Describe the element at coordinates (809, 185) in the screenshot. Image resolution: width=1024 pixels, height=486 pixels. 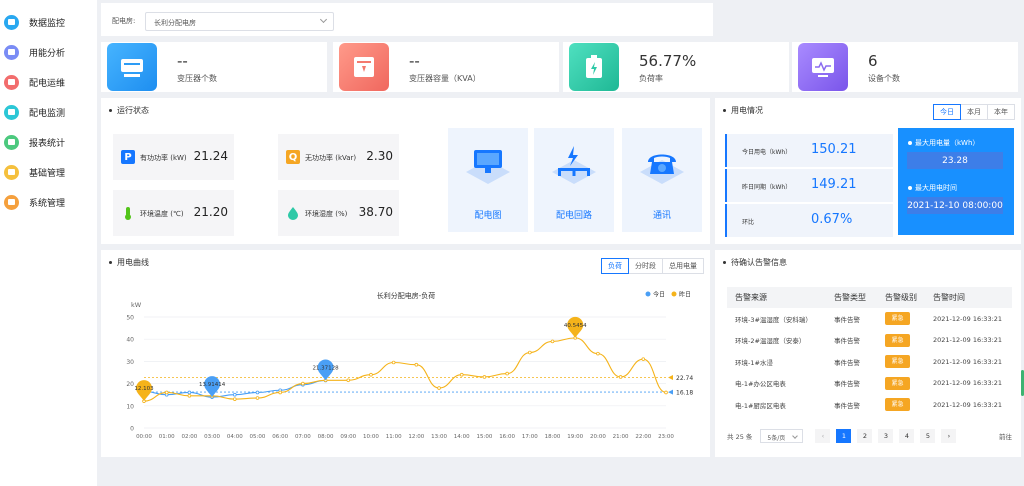
I see `yesterday-usage-row: 昨日同期（kWh） 149.21` at that location.